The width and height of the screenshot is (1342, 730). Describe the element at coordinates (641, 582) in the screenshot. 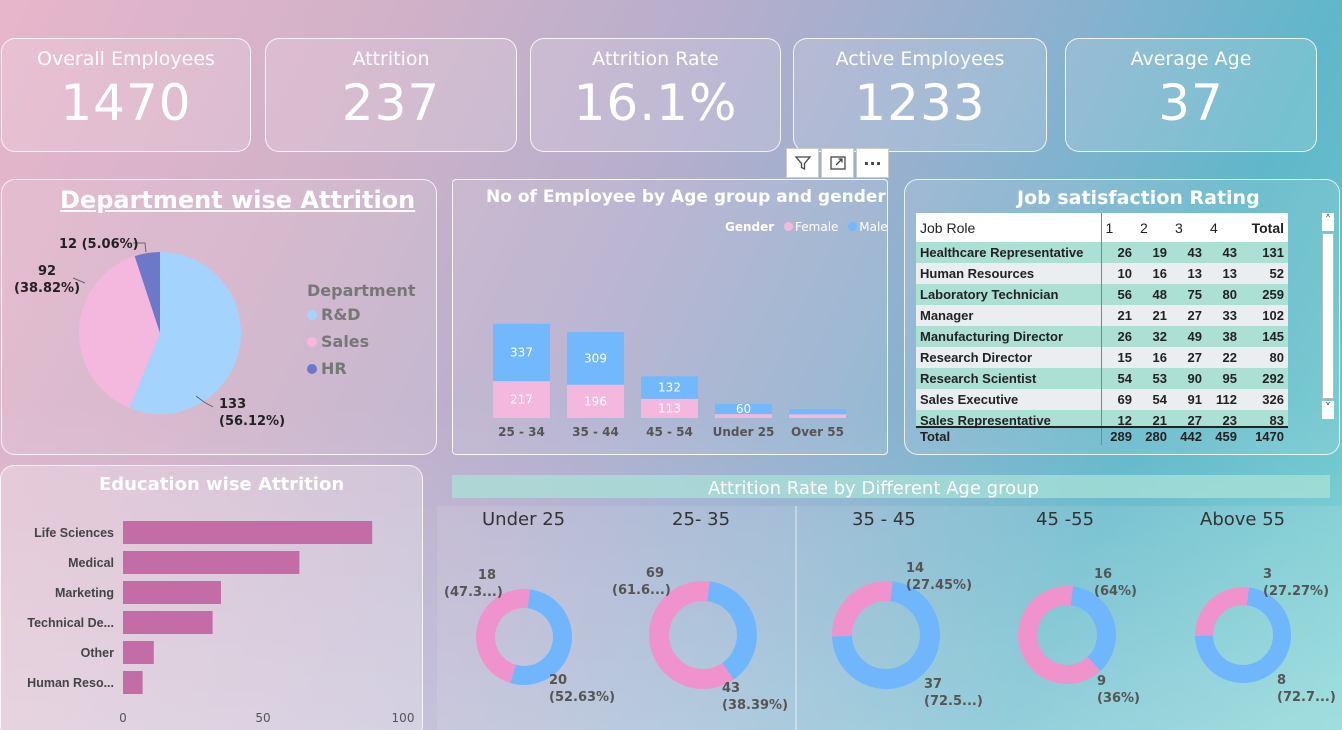

I see `donut-label-top: 69 (61.6...)` at that location.